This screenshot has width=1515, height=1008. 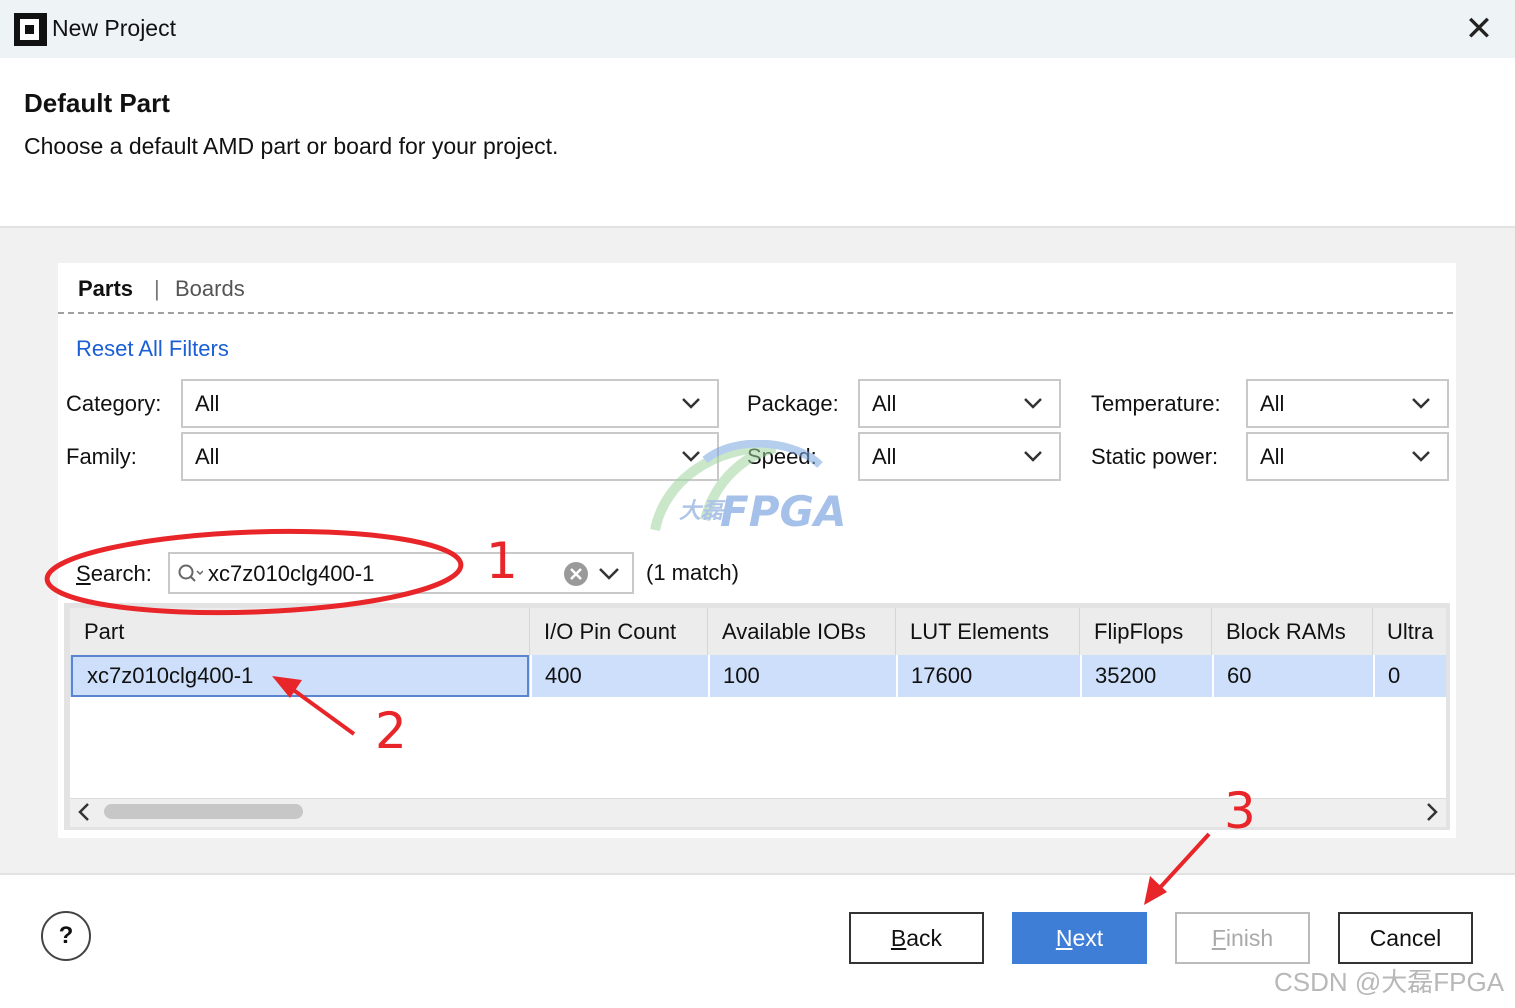 I want to click on tab-boards: Boards, so click(x=210, y=289).